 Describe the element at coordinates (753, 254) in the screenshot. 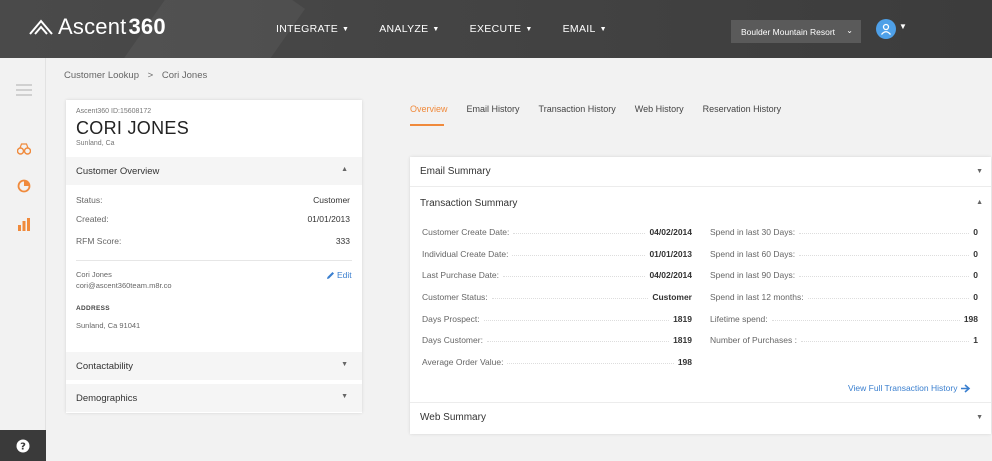

I see `tx-label: Spend in last 60 Days:` at that location.